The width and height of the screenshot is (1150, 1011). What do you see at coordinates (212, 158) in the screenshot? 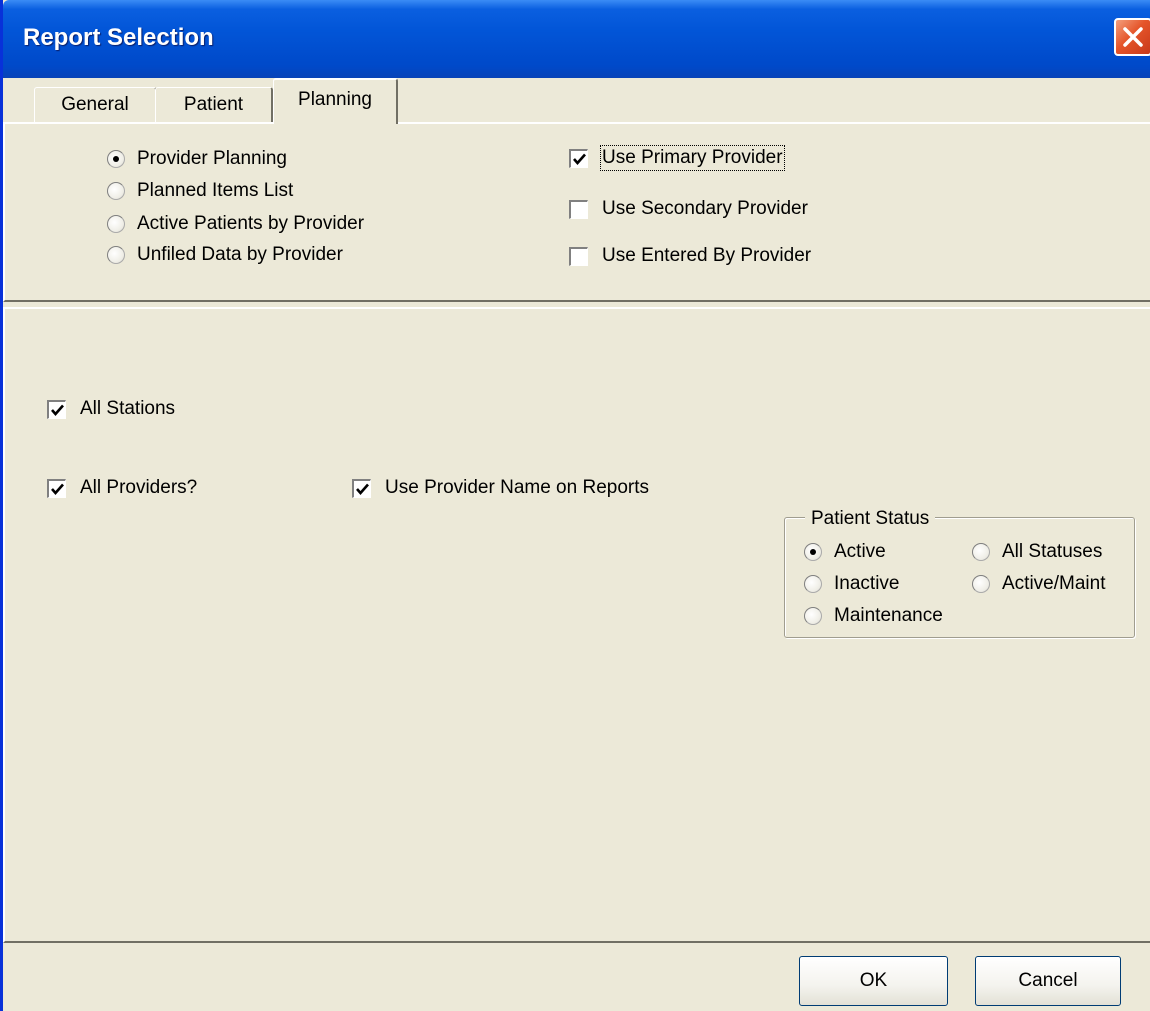
I see `radio-label: Provider Planning` at bounding box center [212, 158].